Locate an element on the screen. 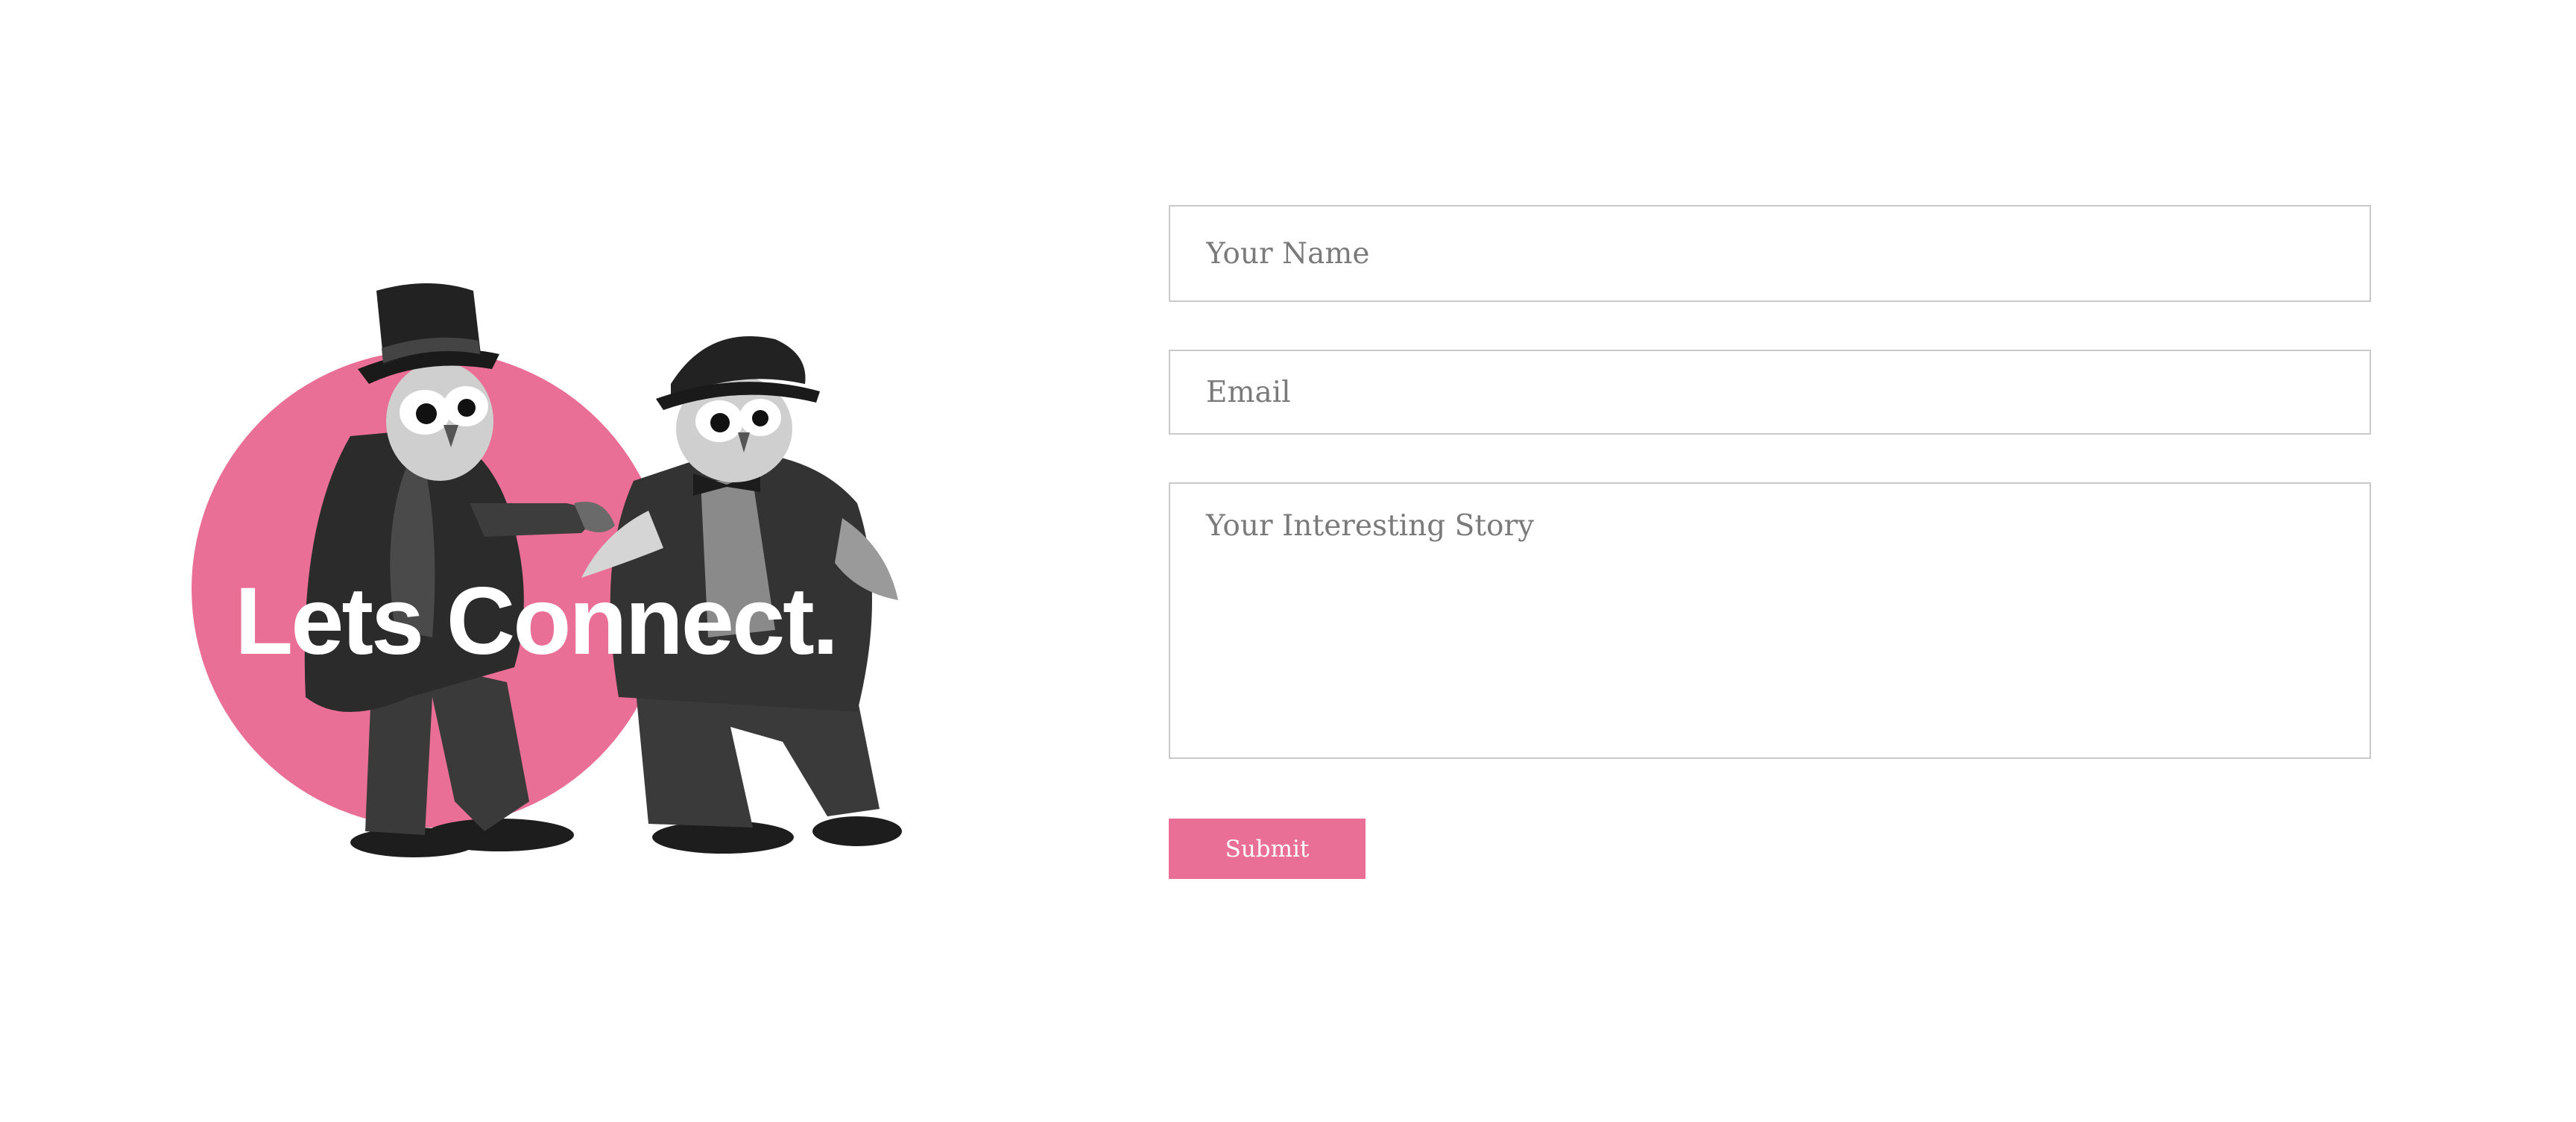 This screenshot has width=2576, height=1122. hero-section: Lets Connect. is located at coordinates (544, 570).